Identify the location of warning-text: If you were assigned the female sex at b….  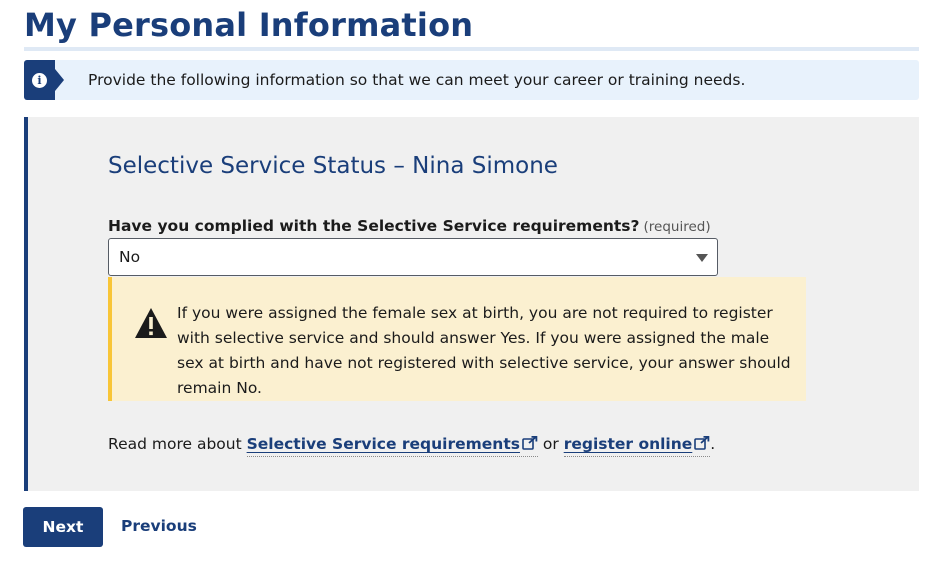
(484, 350).